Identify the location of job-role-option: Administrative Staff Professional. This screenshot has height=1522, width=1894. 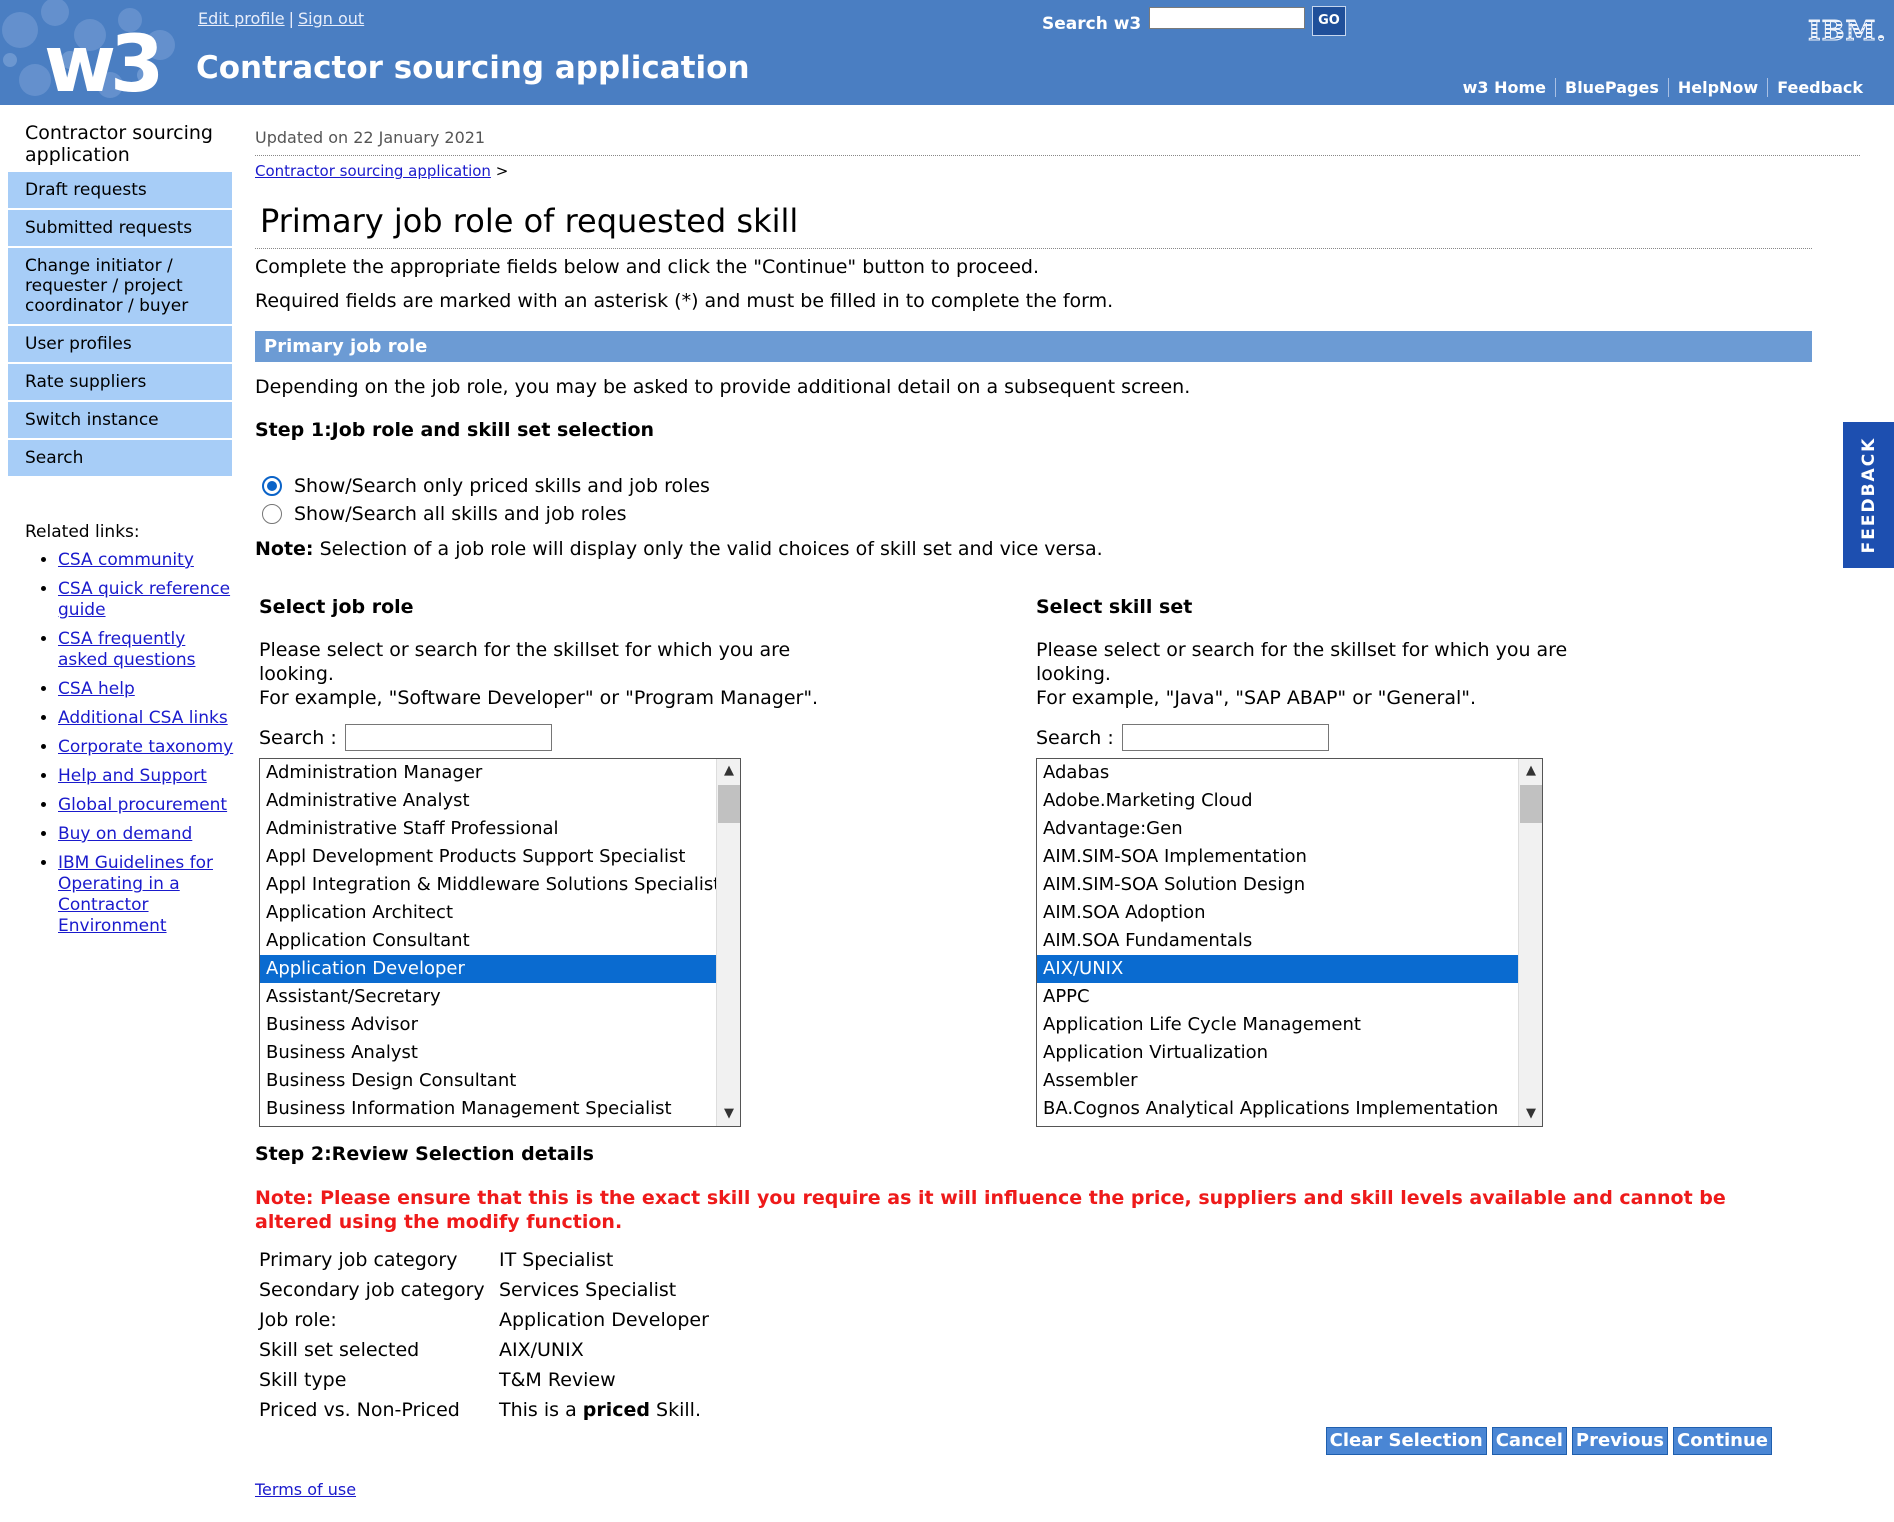
(500, 829).